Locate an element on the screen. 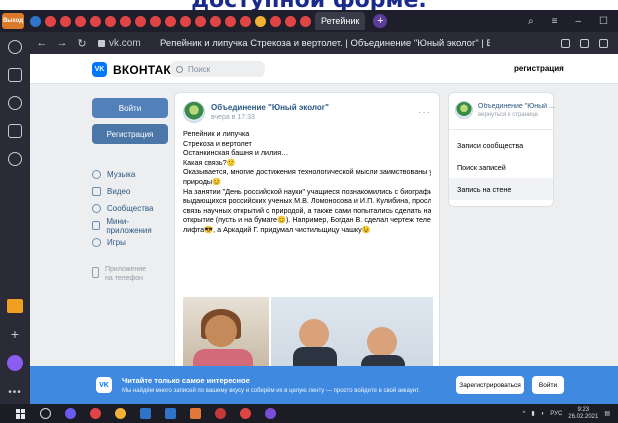 The image size is (618, 423). speed-dial-icon is located at coordinates (15, 47).